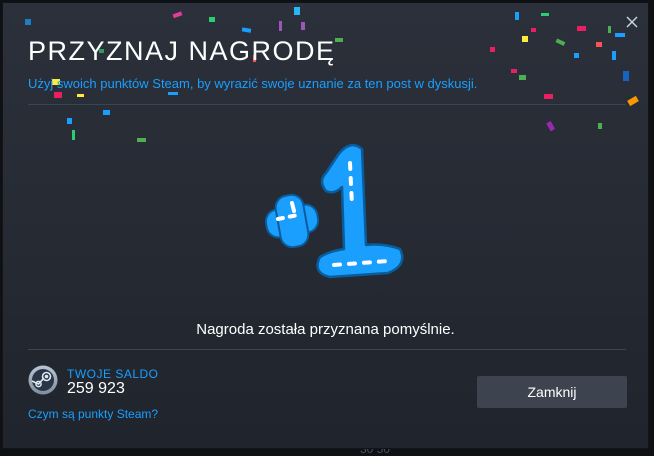  I want to click on balance-label: TWOJE SALDO, so click(113, 374).